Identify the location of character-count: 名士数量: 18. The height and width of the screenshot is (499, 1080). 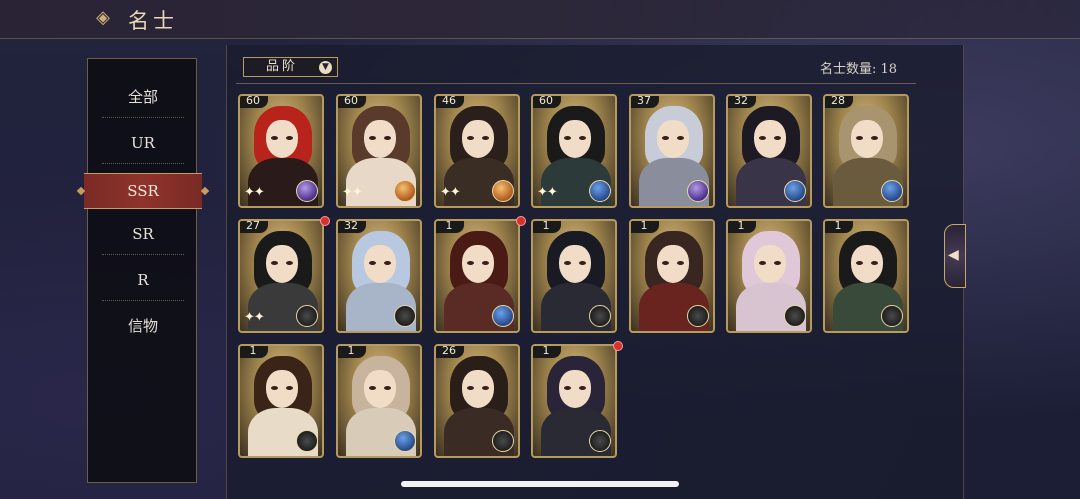
(859, 69).